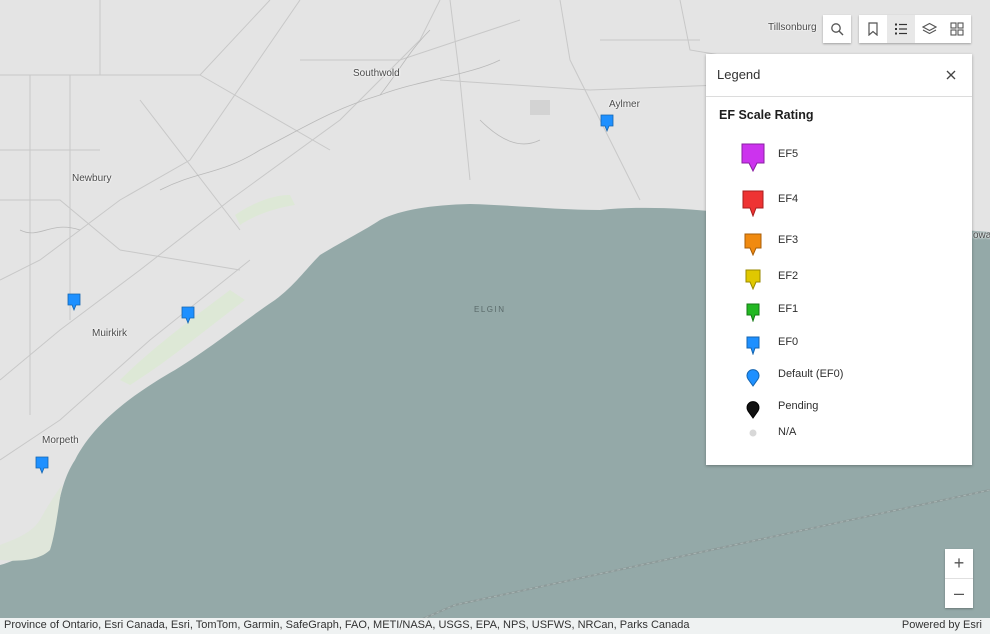  I want to click on legend-label: EF0, so click(788, 342).